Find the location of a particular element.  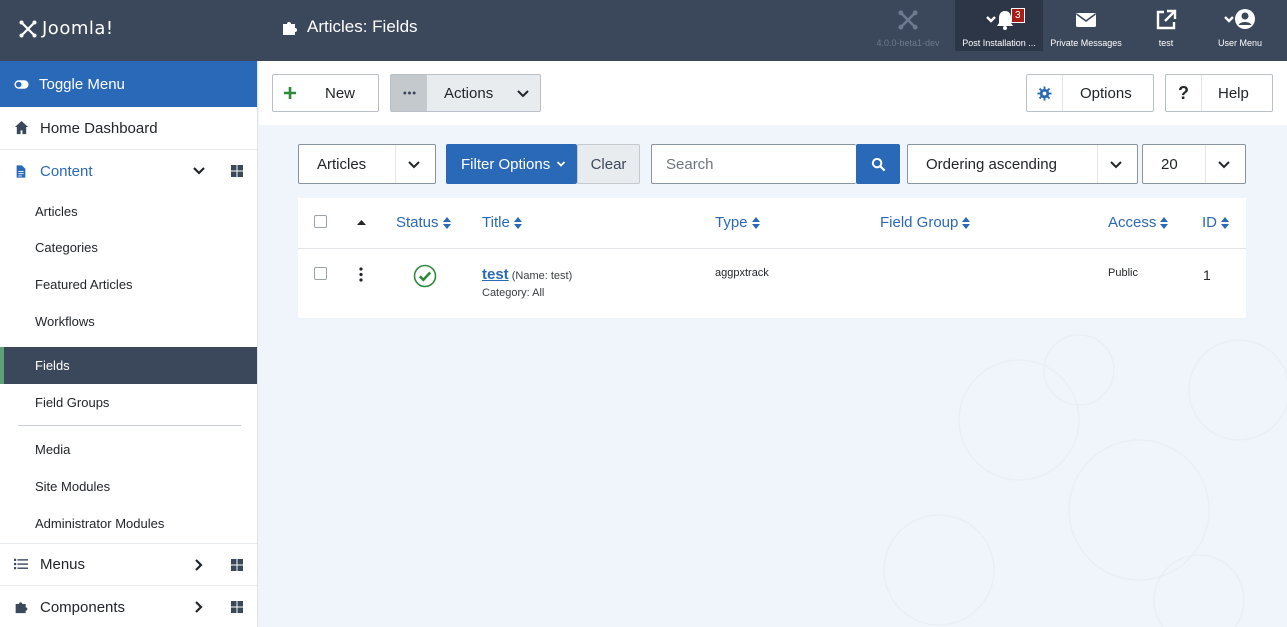

sidebar-item-administrator-modules: Administrator Modules is located at coordinates (128, 523).